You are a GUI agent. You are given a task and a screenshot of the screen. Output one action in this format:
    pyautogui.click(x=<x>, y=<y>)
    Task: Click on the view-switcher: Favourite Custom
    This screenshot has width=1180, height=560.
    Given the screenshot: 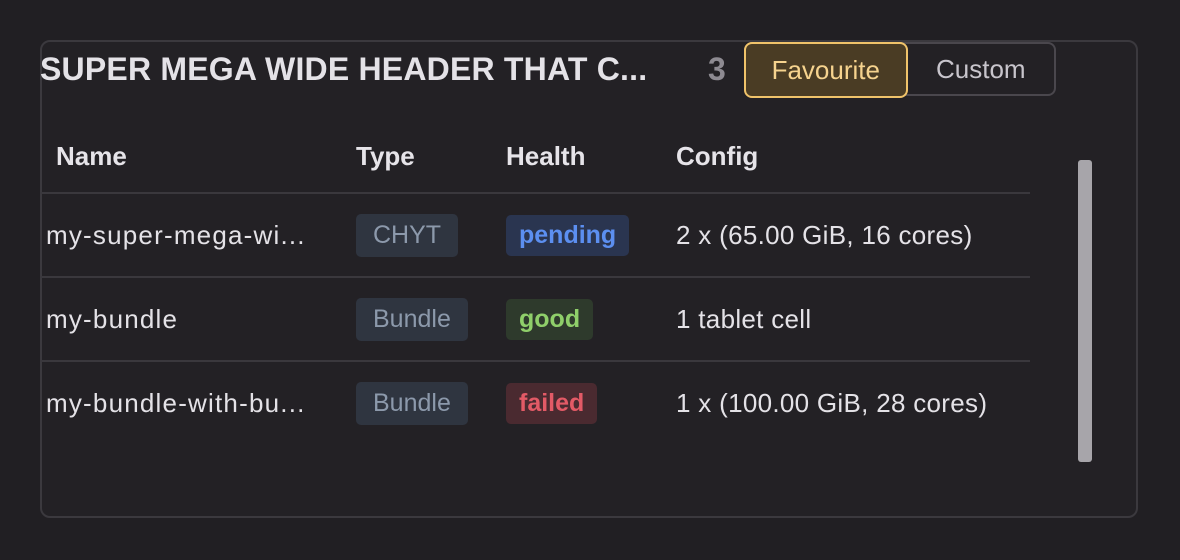 What is the action you would take?
    pyautogui.click(x=899, y=70)
    